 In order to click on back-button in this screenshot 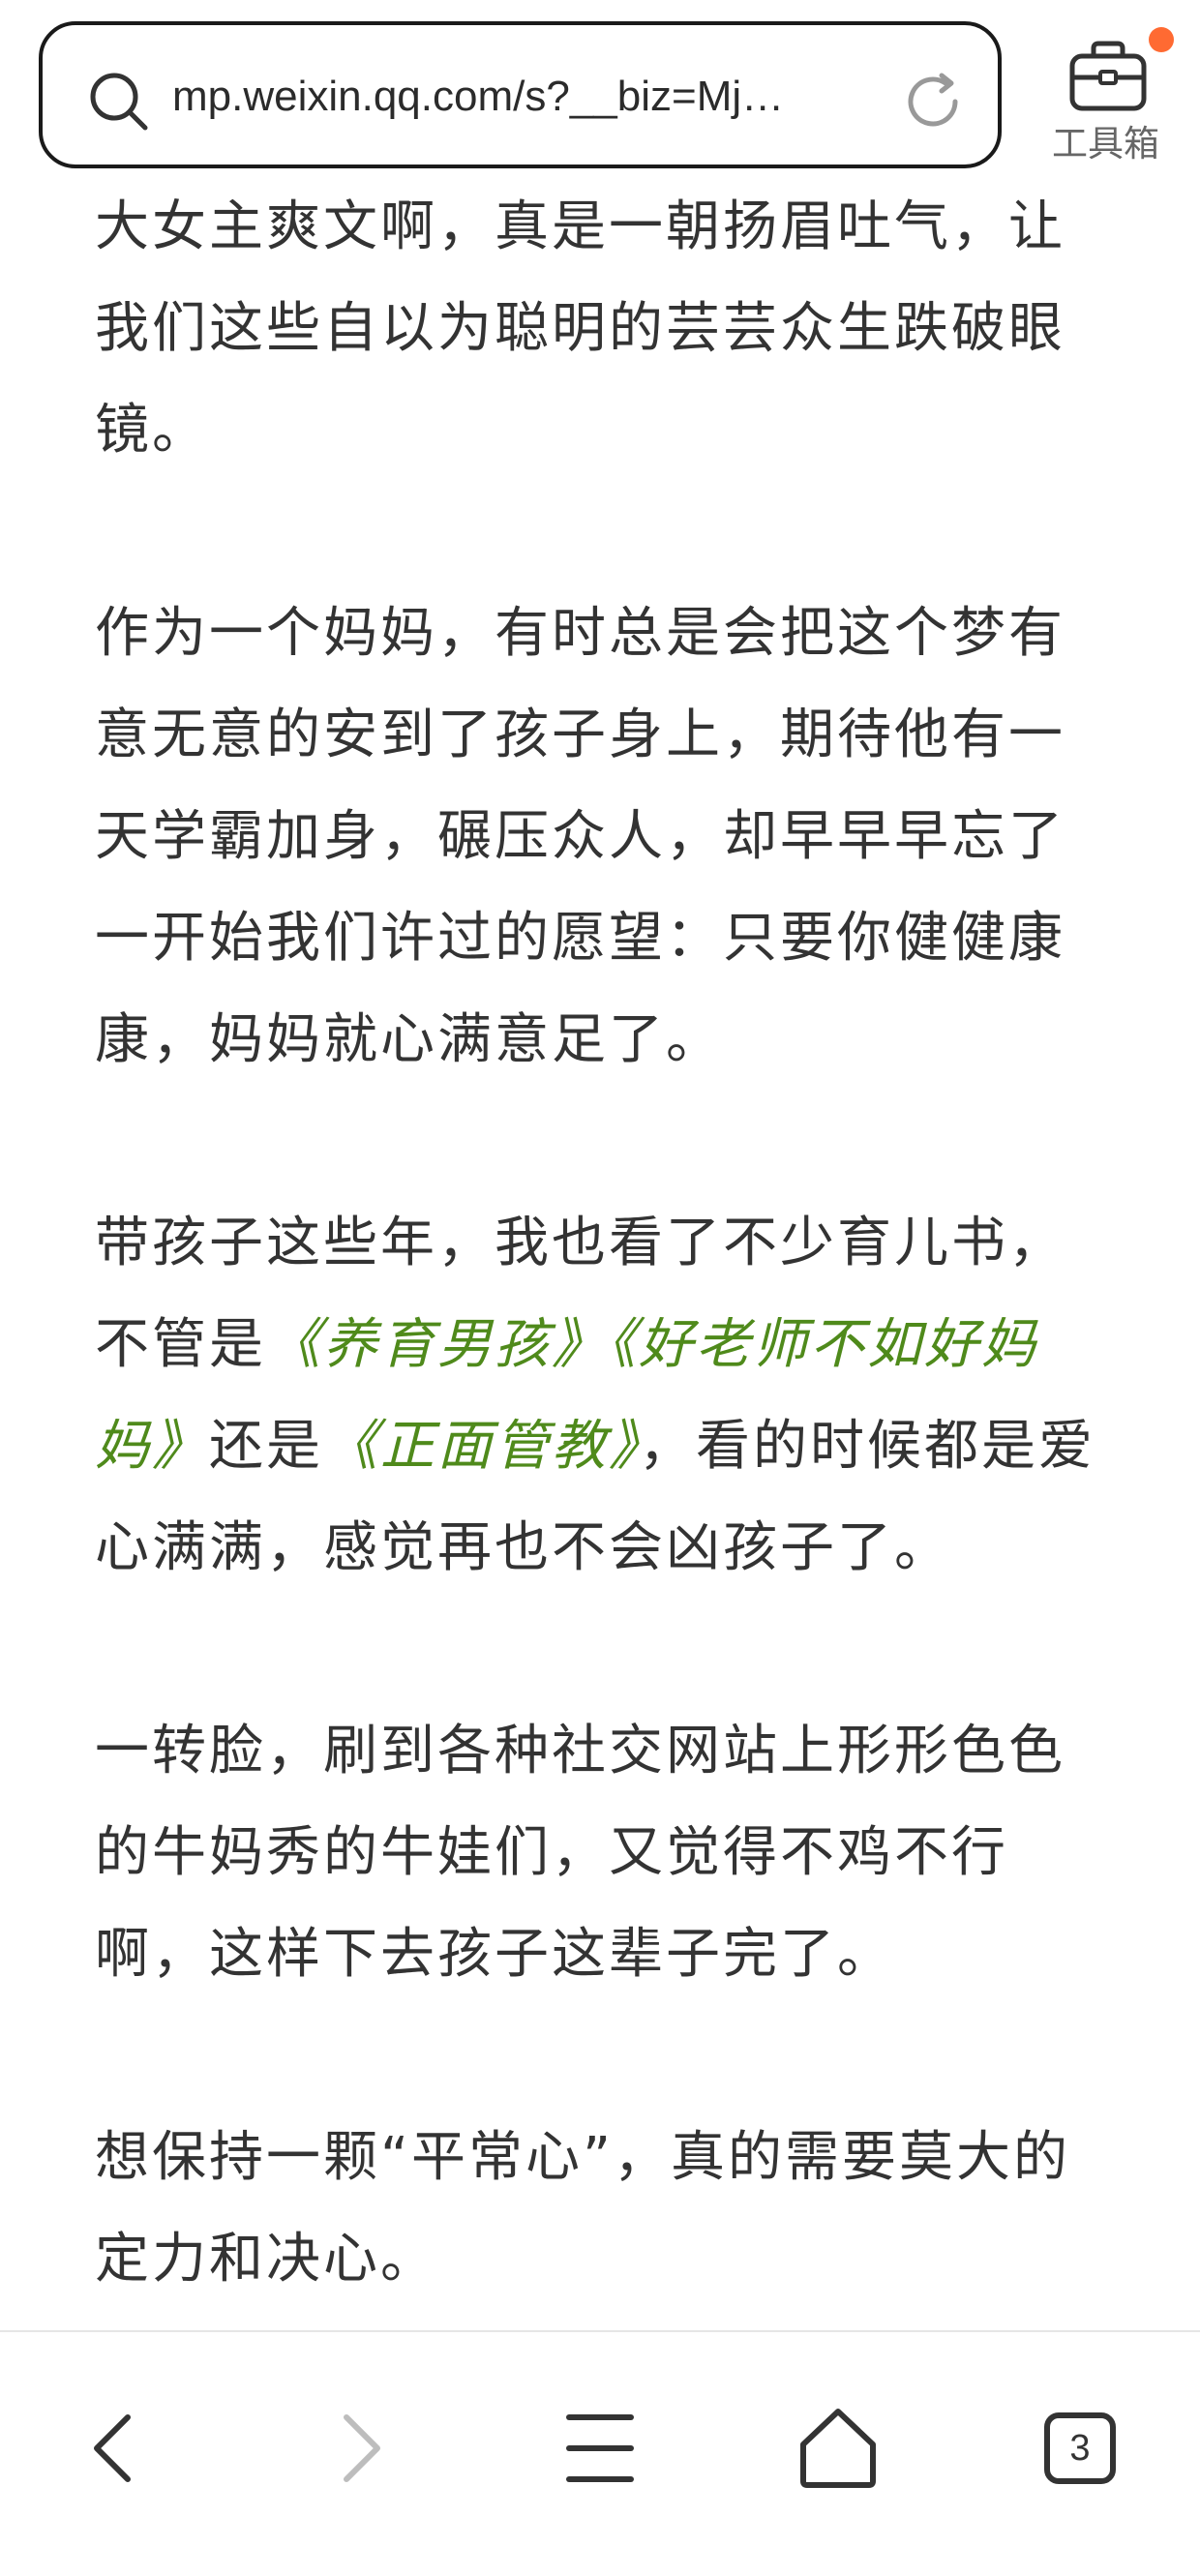, I will do `click(117, 2448)`.